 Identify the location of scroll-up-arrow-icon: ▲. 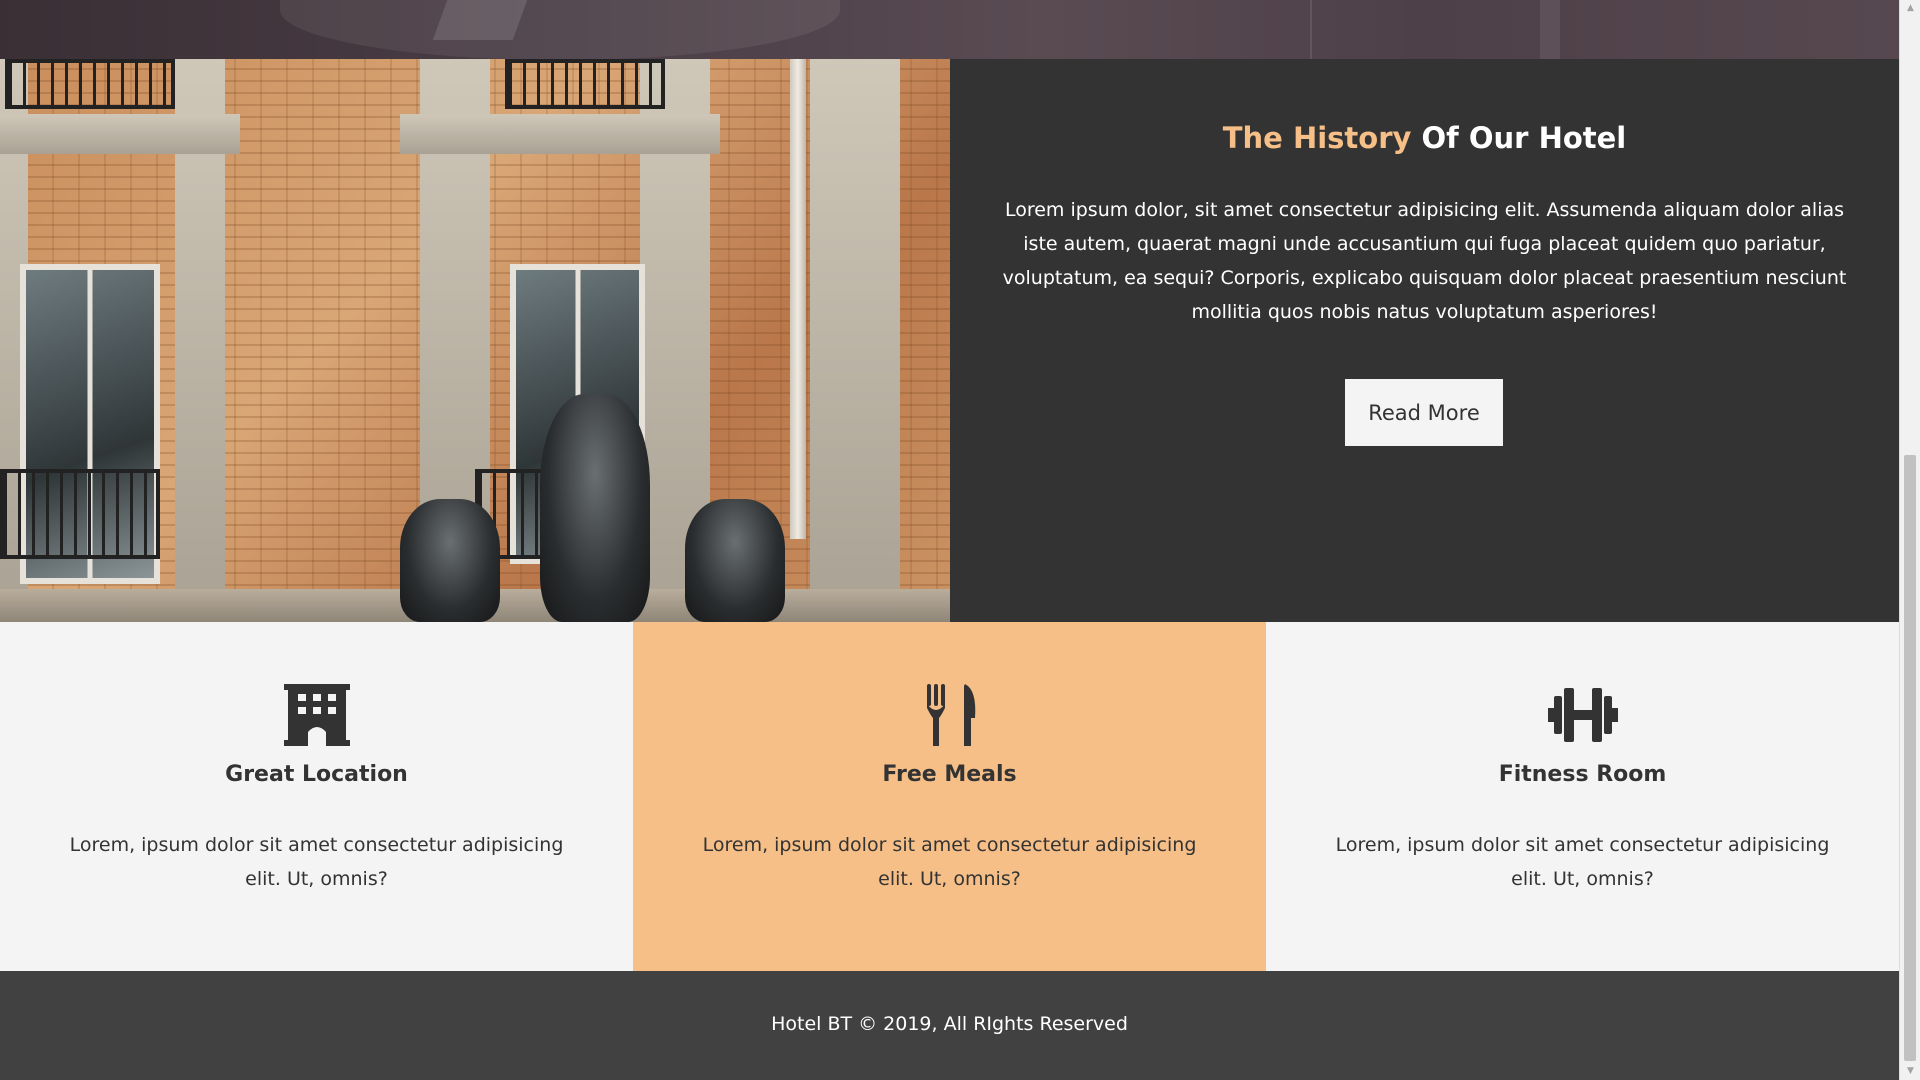
(1910, 8).